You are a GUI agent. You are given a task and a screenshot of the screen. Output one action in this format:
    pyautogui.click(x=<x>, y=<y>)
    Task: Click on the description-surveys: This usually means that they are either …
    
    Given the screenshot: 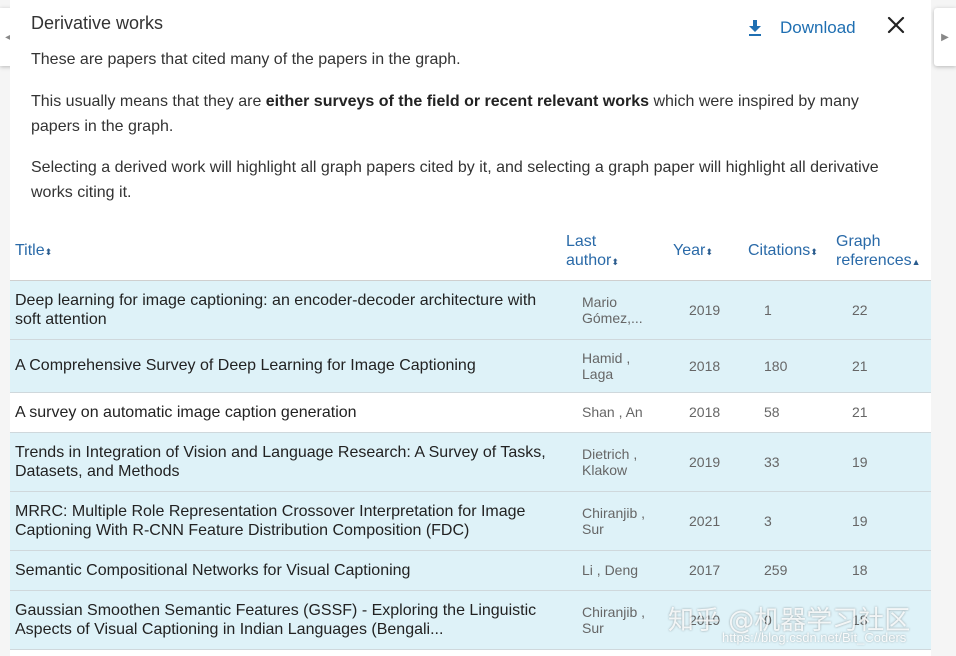 What is the action you would take?
    pyautogui.click(x=456, y=114)
    